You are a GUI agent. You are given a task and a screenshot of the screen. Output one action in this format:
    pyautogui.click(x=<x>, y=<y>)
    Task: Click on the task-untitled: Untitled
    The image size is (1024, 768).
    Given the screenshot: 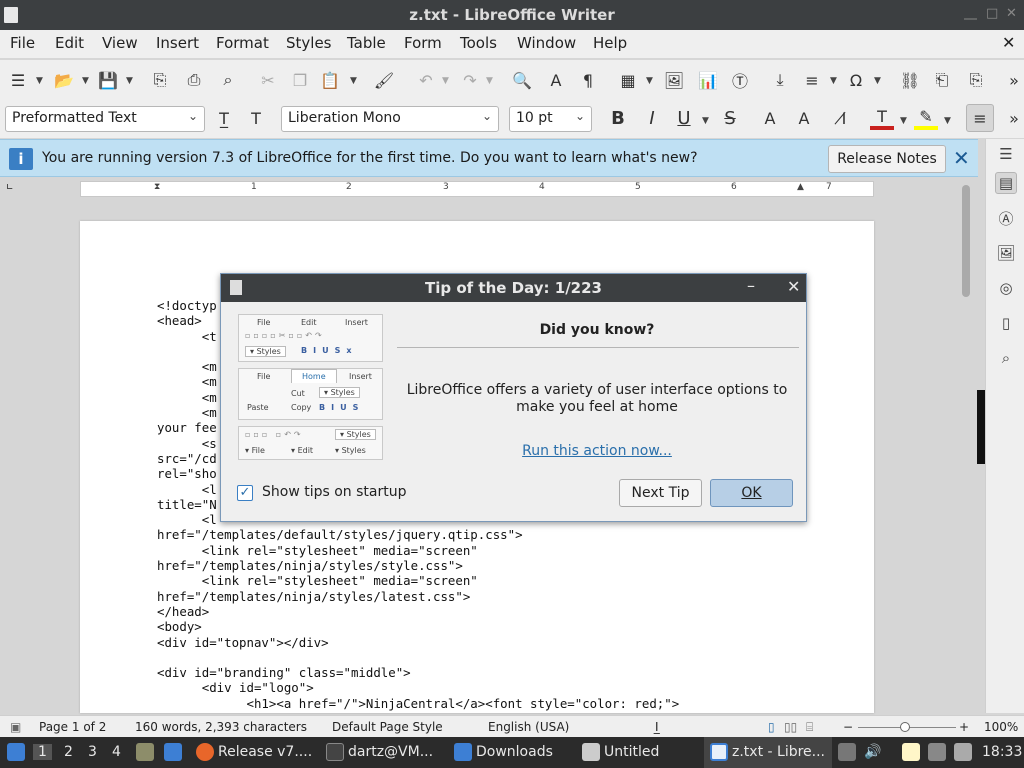 What is the action you would take?
    pyautogui.click(x=631, y=752)
    